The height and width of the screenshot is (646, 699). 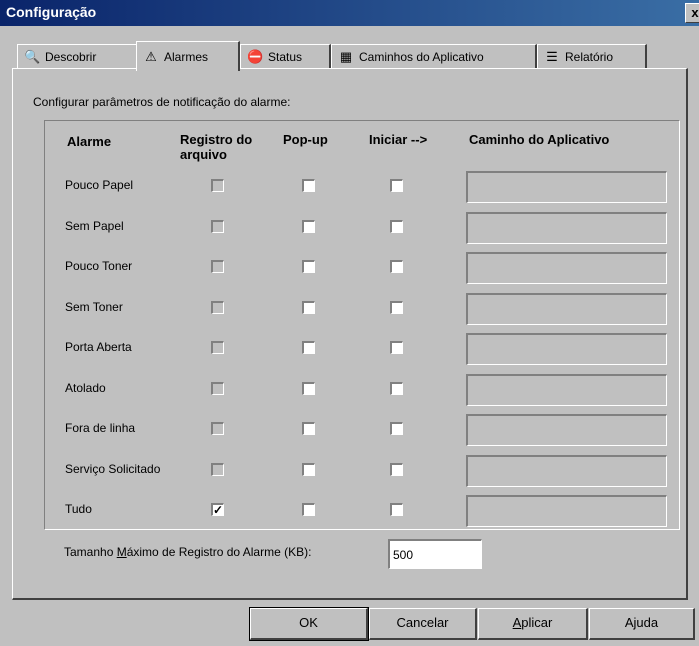 I want to click on header-registro-line1: Registro do, so click(x=216, y=139).